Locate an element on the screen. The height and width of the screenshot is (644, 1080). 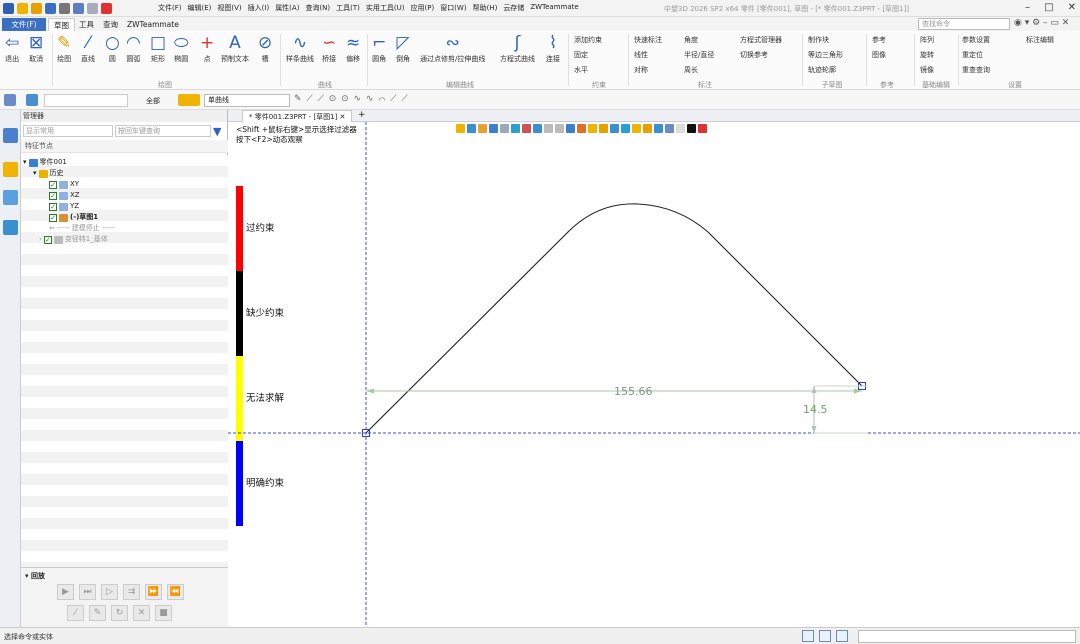
new-file-icon is located at coordinates (22, 8).